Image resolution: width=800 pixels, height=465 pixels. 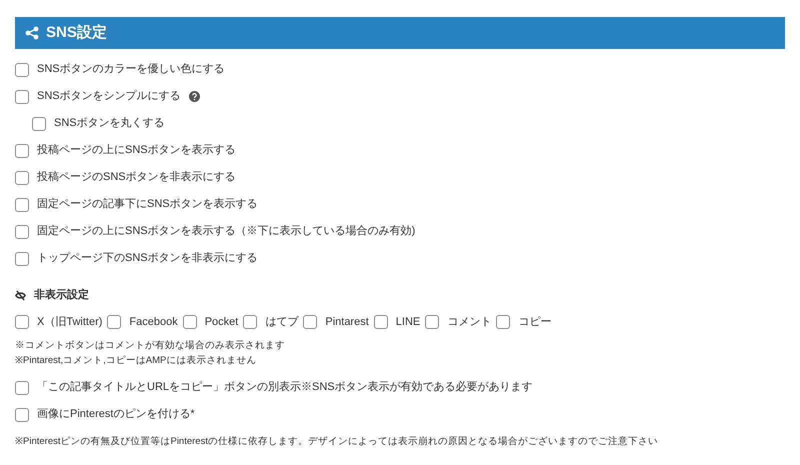 What do you see at coordinates (147, 258) in the screenshot?
I see `option-label: トップページ下のSNSボタンを非表示にする` at bounding box center [147, 258].